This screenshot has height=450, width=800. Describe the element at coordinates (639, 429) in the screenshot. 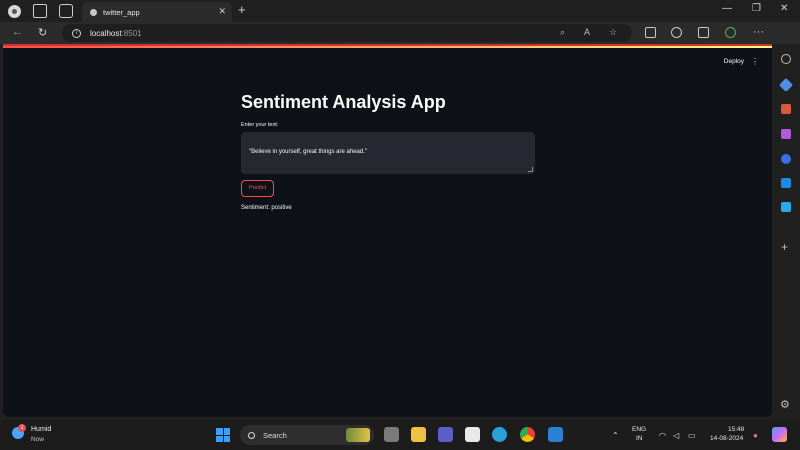

I see `language-code: ENG` at that location.